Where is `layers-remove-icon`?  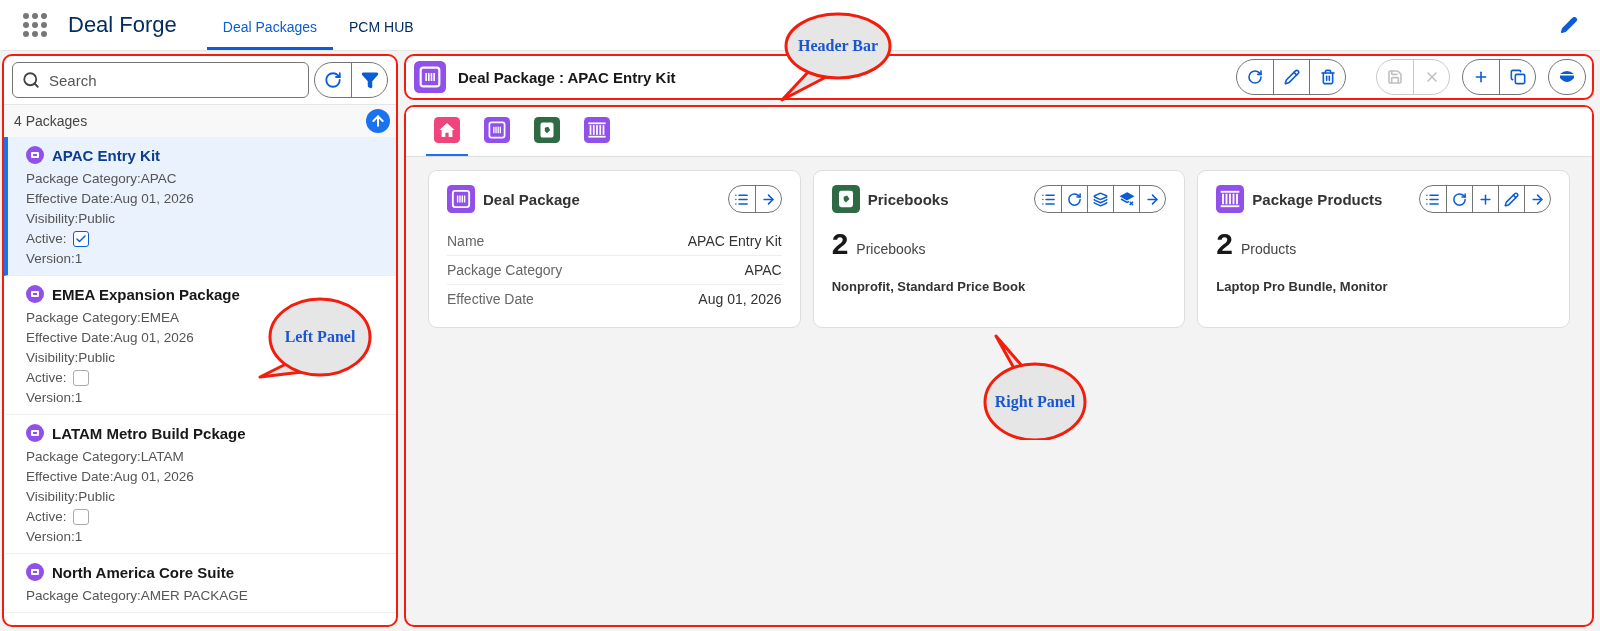
layers-remove-icon is located at coordinates (1126, 199).